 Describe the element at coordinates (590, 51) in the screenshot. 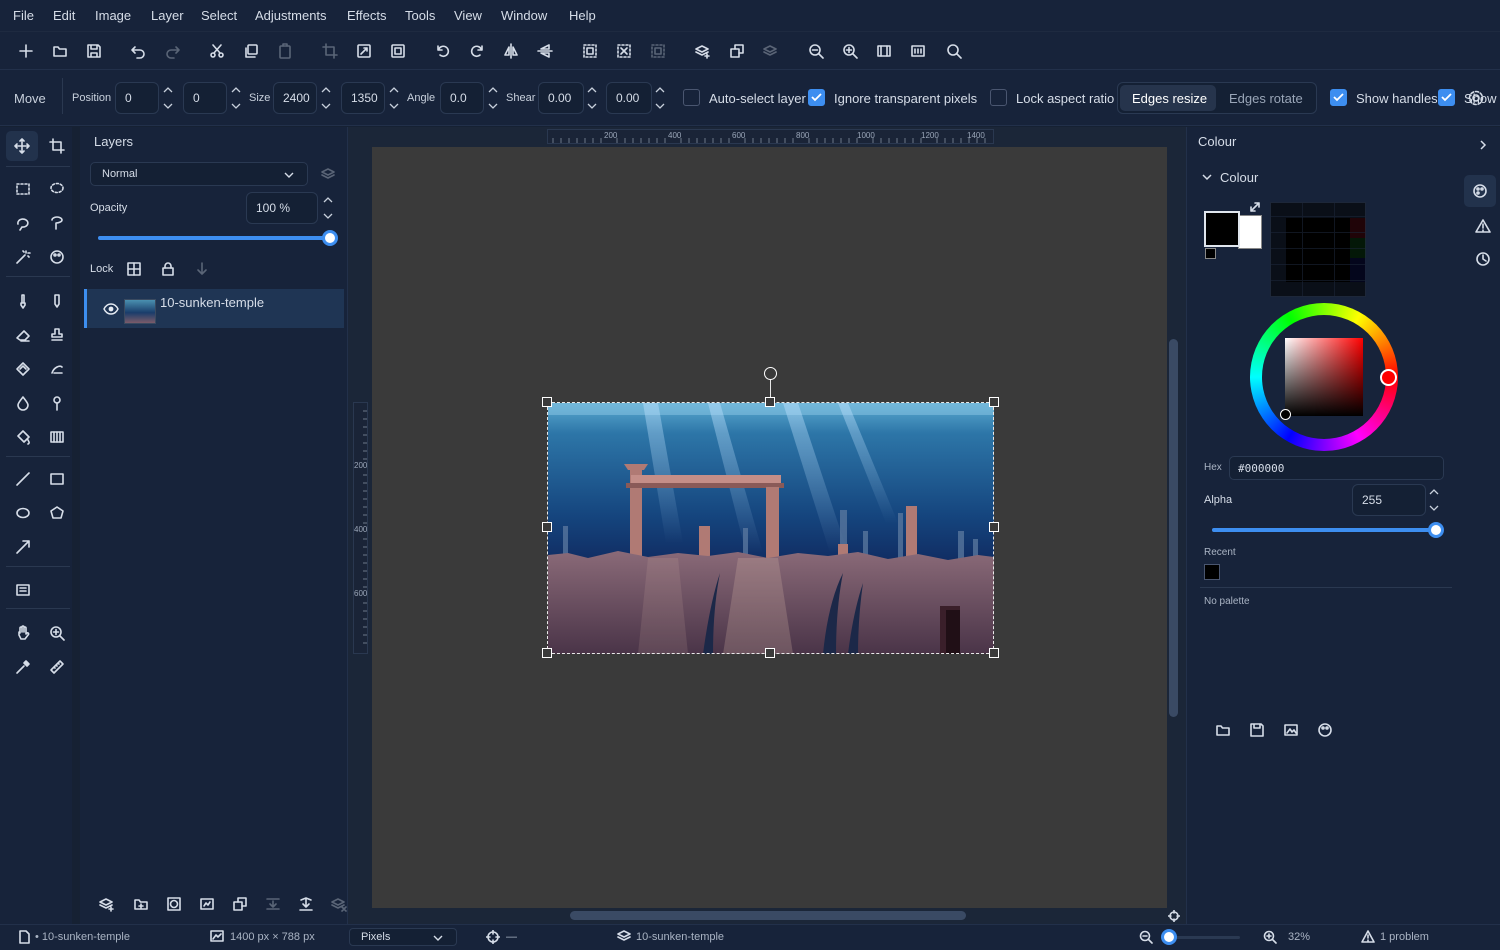

I see `select-all-icon` at that location.